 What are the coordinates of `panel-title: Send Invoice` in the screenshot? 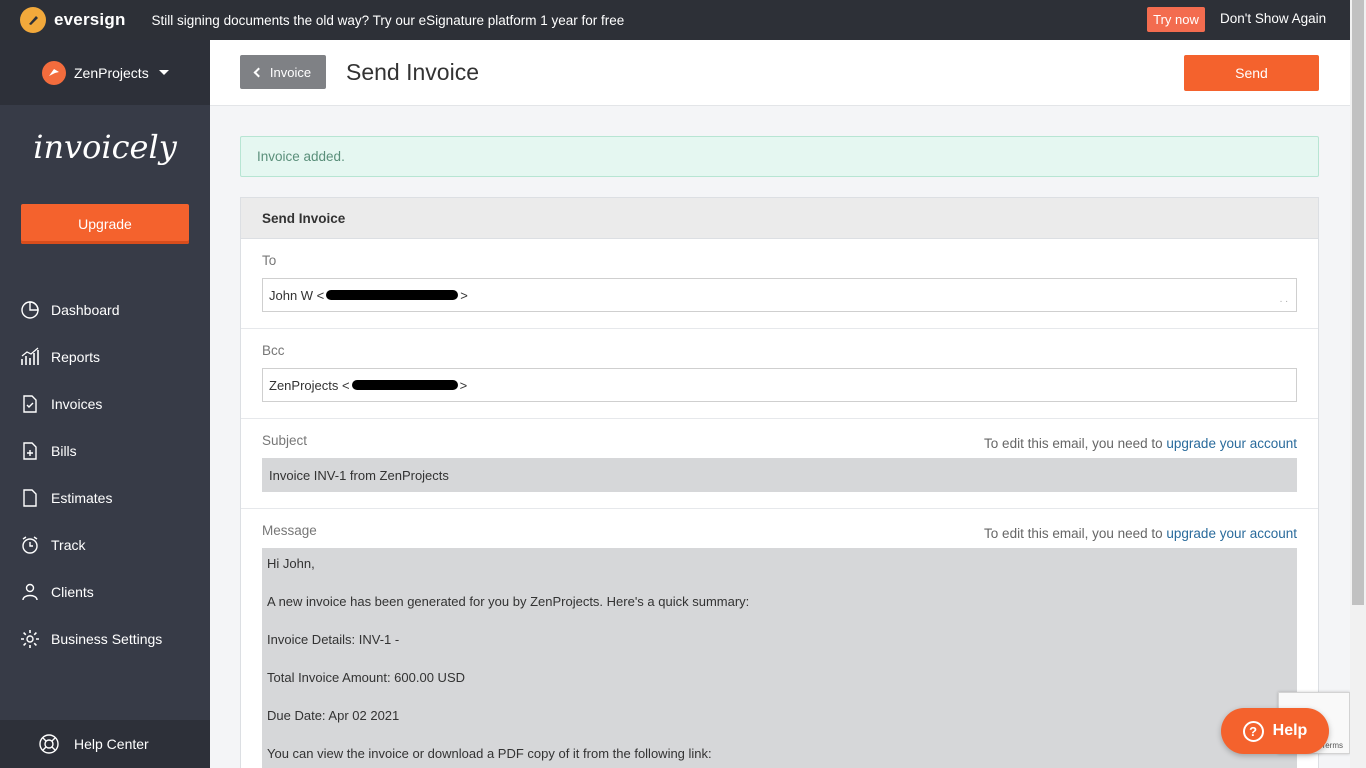 It's located at (779, 218).